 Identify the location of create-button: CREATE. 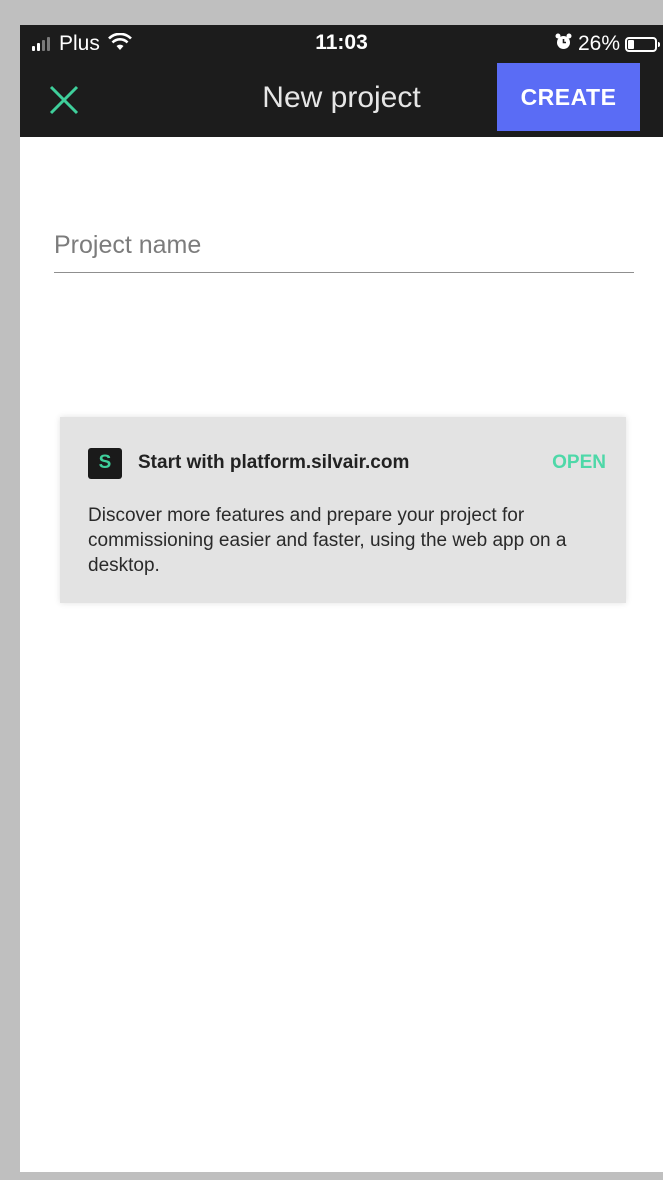
(568, 97).